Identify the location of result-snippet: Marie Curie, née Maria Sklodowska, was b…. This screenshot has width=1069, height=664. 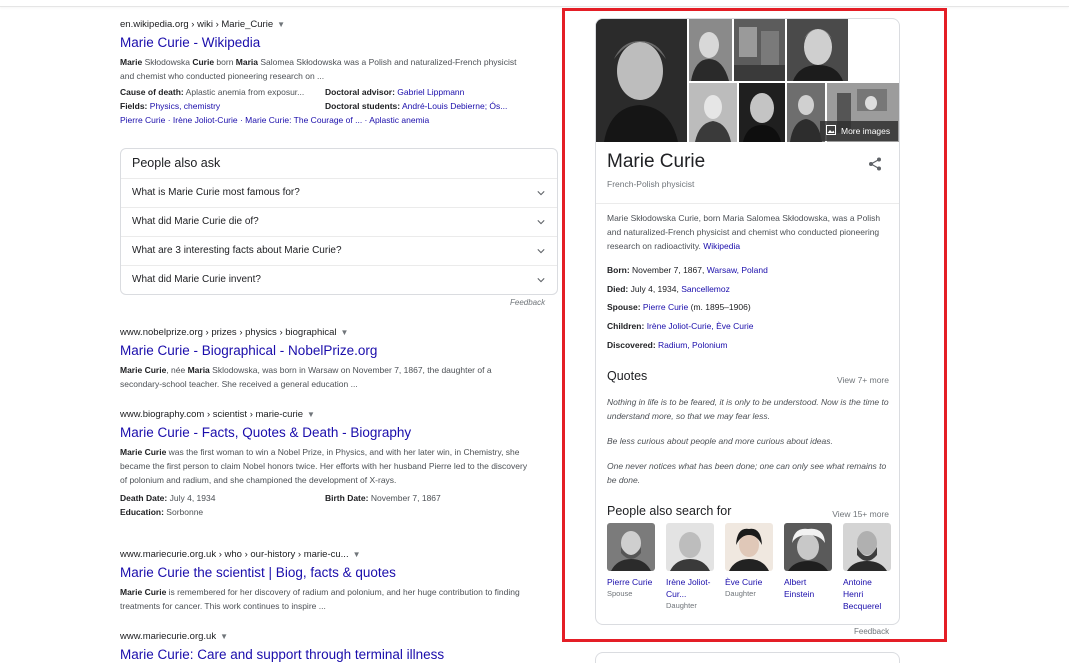
(306, 377).